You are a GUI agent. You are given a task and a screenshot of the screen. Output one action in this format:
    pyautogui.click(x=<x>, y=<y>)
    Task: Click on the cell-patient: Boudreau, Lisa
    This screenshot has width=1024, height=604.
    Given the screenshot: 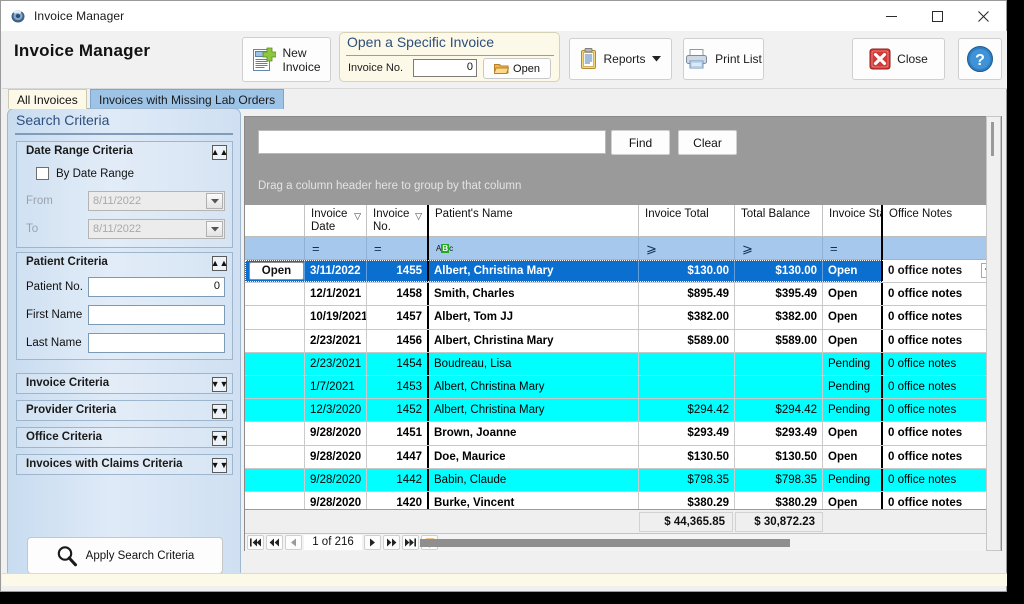 What is the action you would take?
    pyautogui.click(x=534, y=363)
    